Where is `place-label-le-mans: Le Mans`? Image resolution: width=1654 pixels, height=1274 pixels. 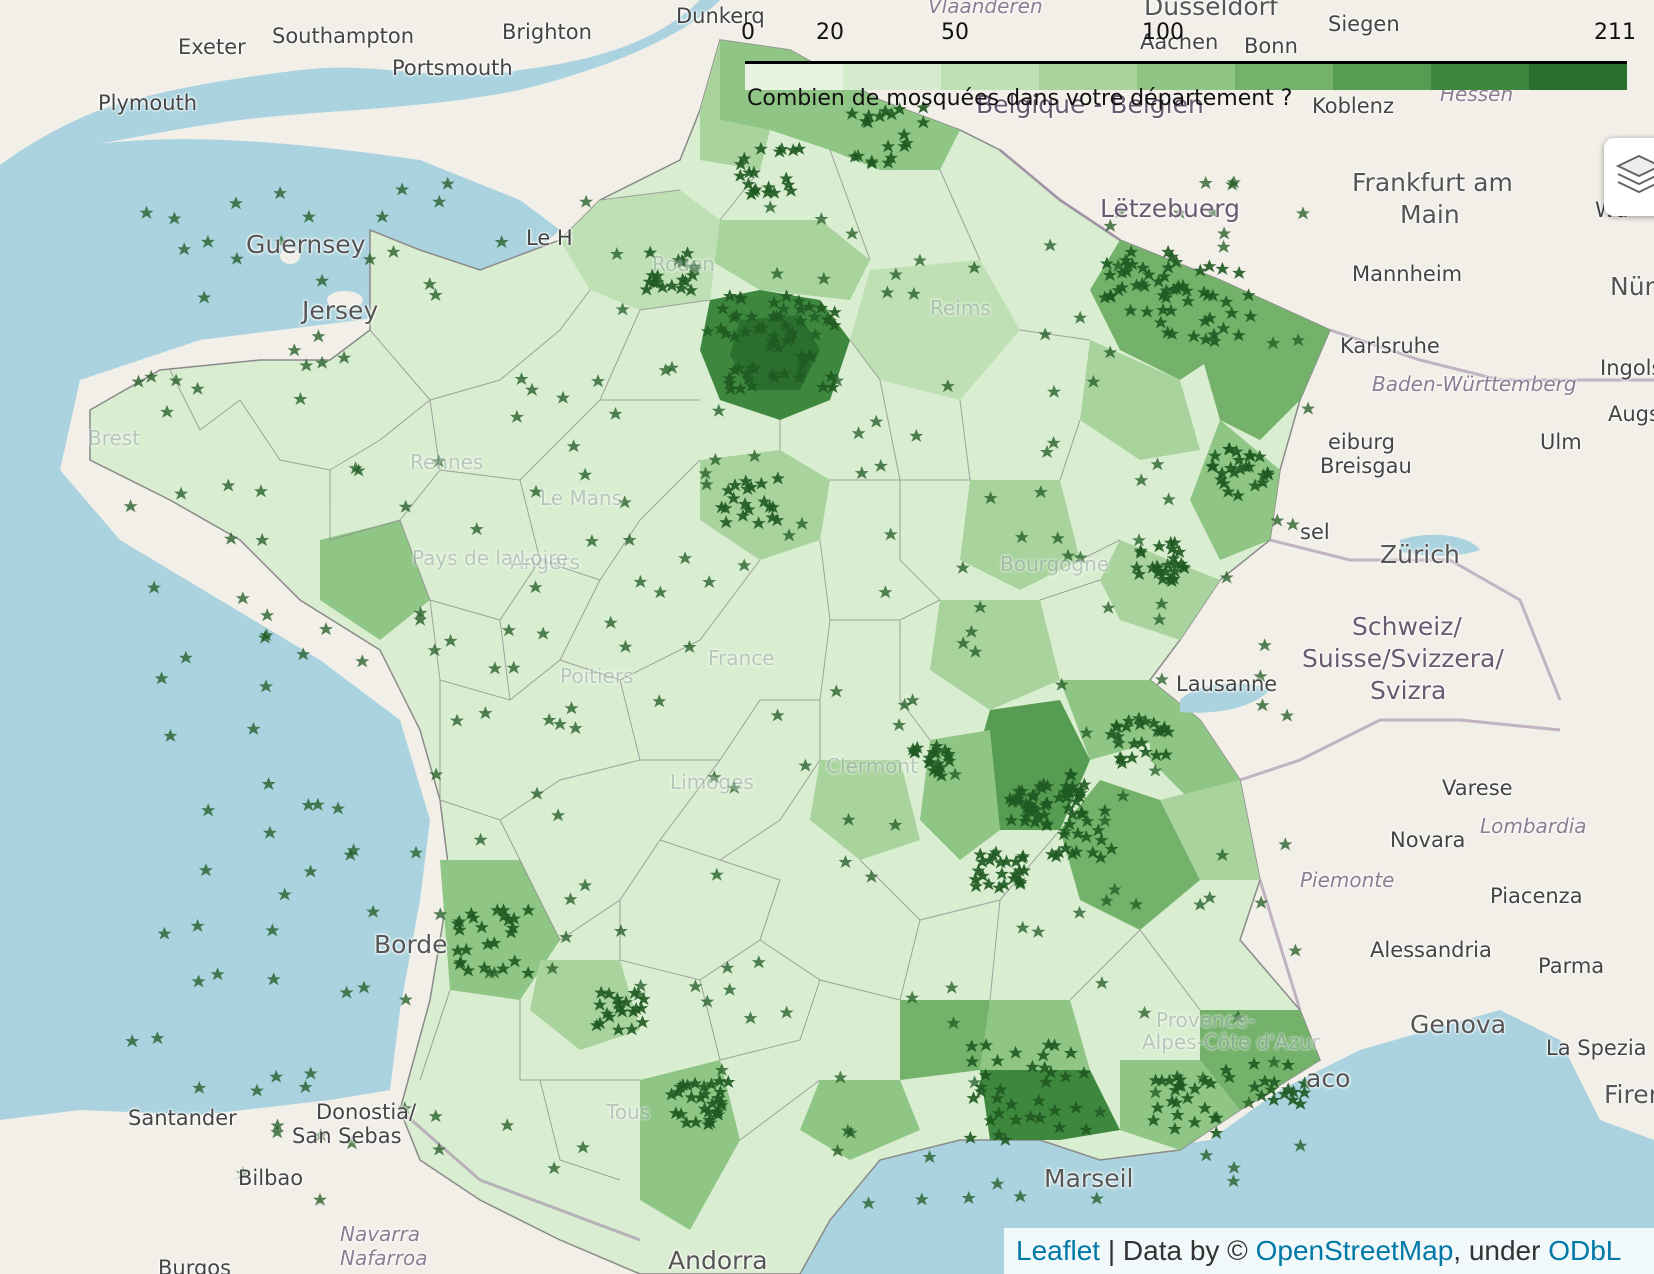
place-label-le-mans: Le Mans is located at coordinates (581, 498).